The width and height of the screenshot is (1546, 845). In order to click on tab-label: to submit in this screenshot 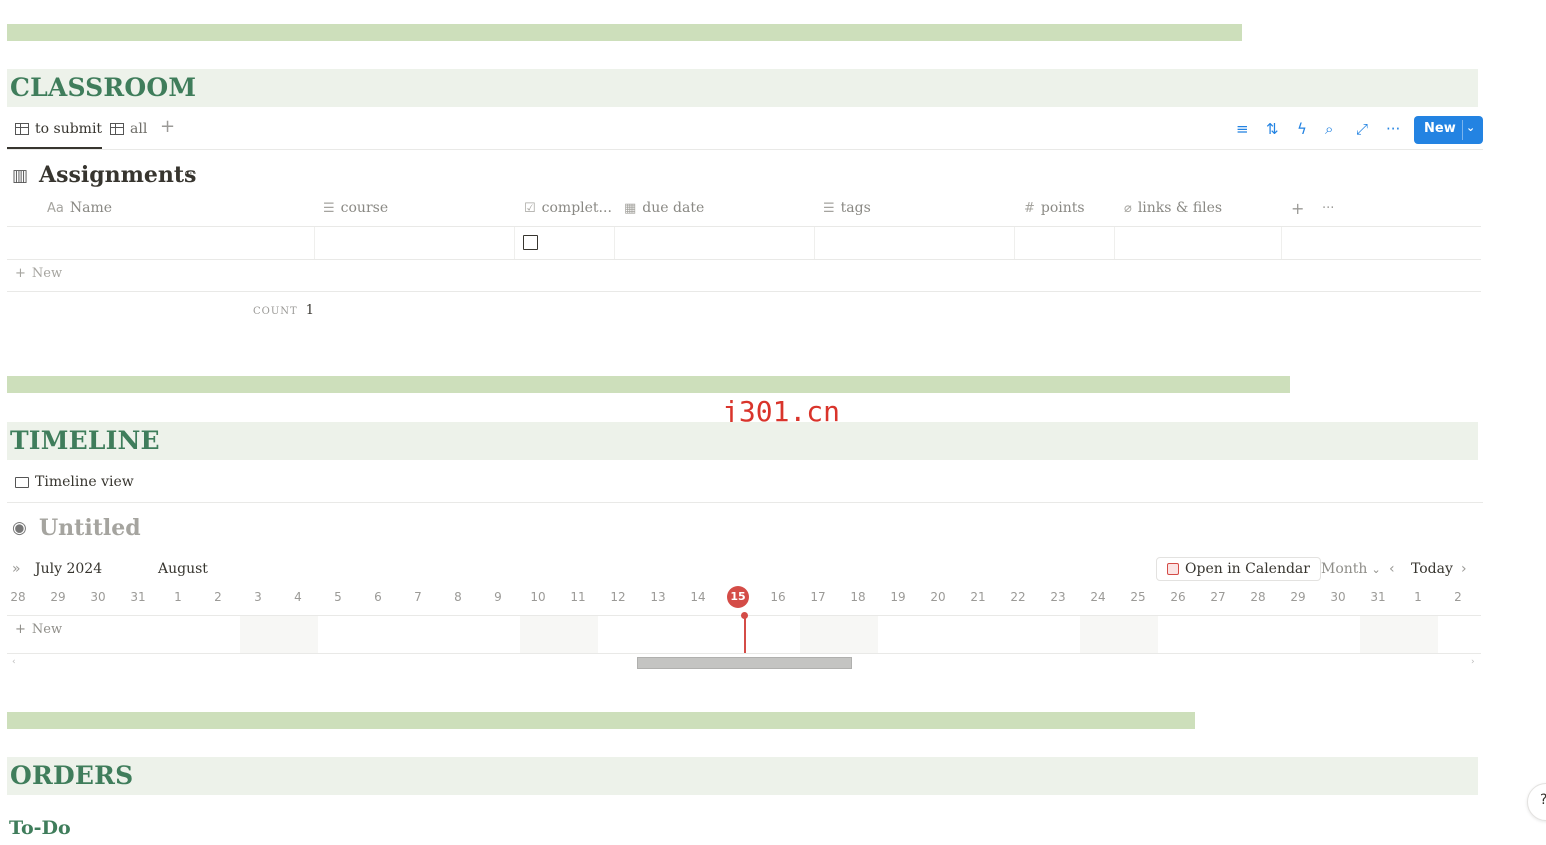, I will do `click(69, 129)`.